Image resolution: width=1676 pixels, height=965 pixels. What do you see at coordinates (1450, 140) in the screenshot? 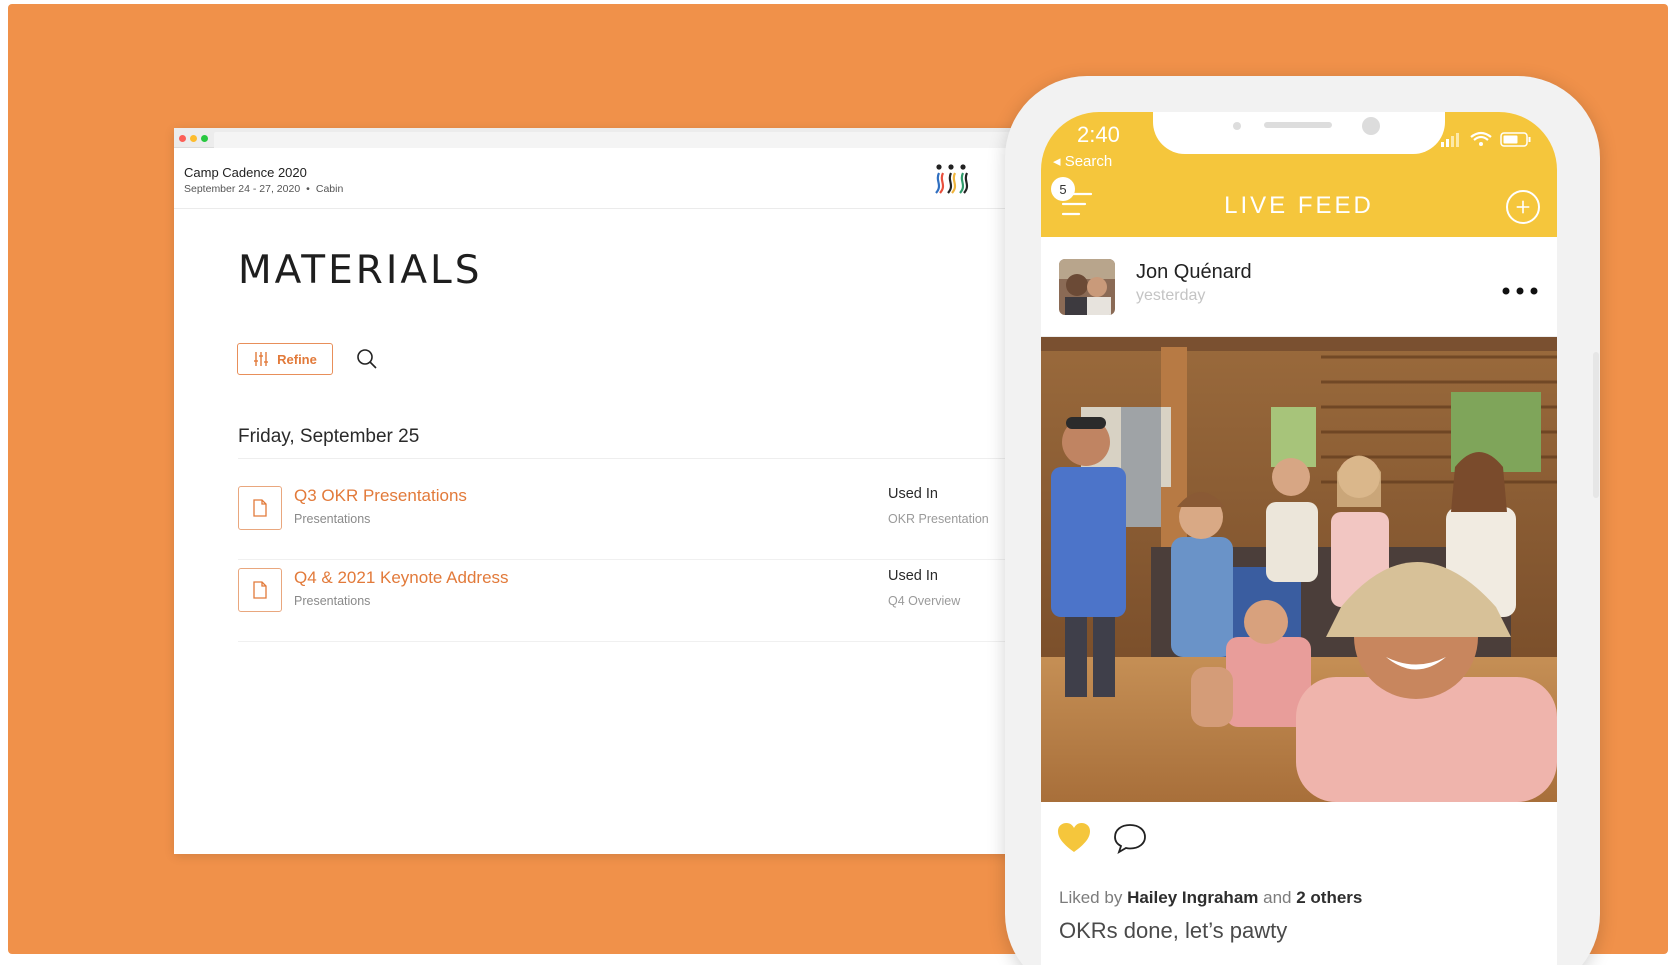
I see `signal-icon` at bounding box center [1450, 140].